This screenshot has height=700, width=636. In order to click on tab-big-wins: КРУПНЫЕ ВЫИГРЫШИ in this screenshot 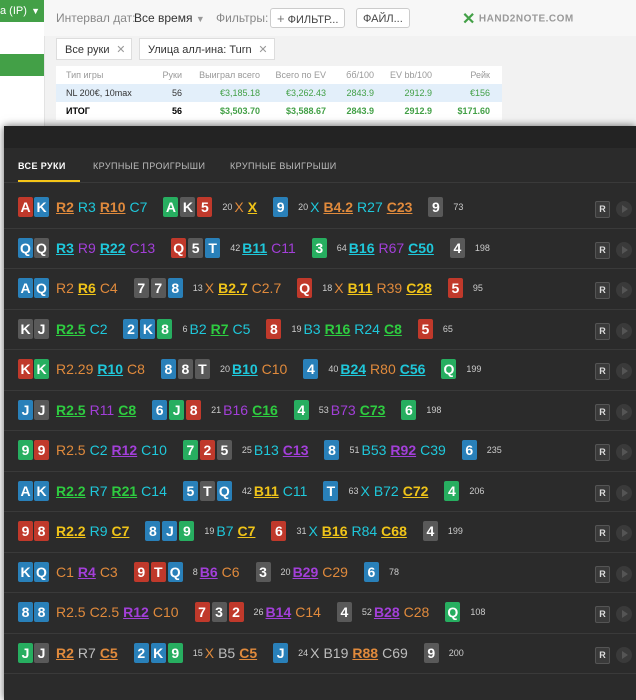, I will do `click(283, 166)`.